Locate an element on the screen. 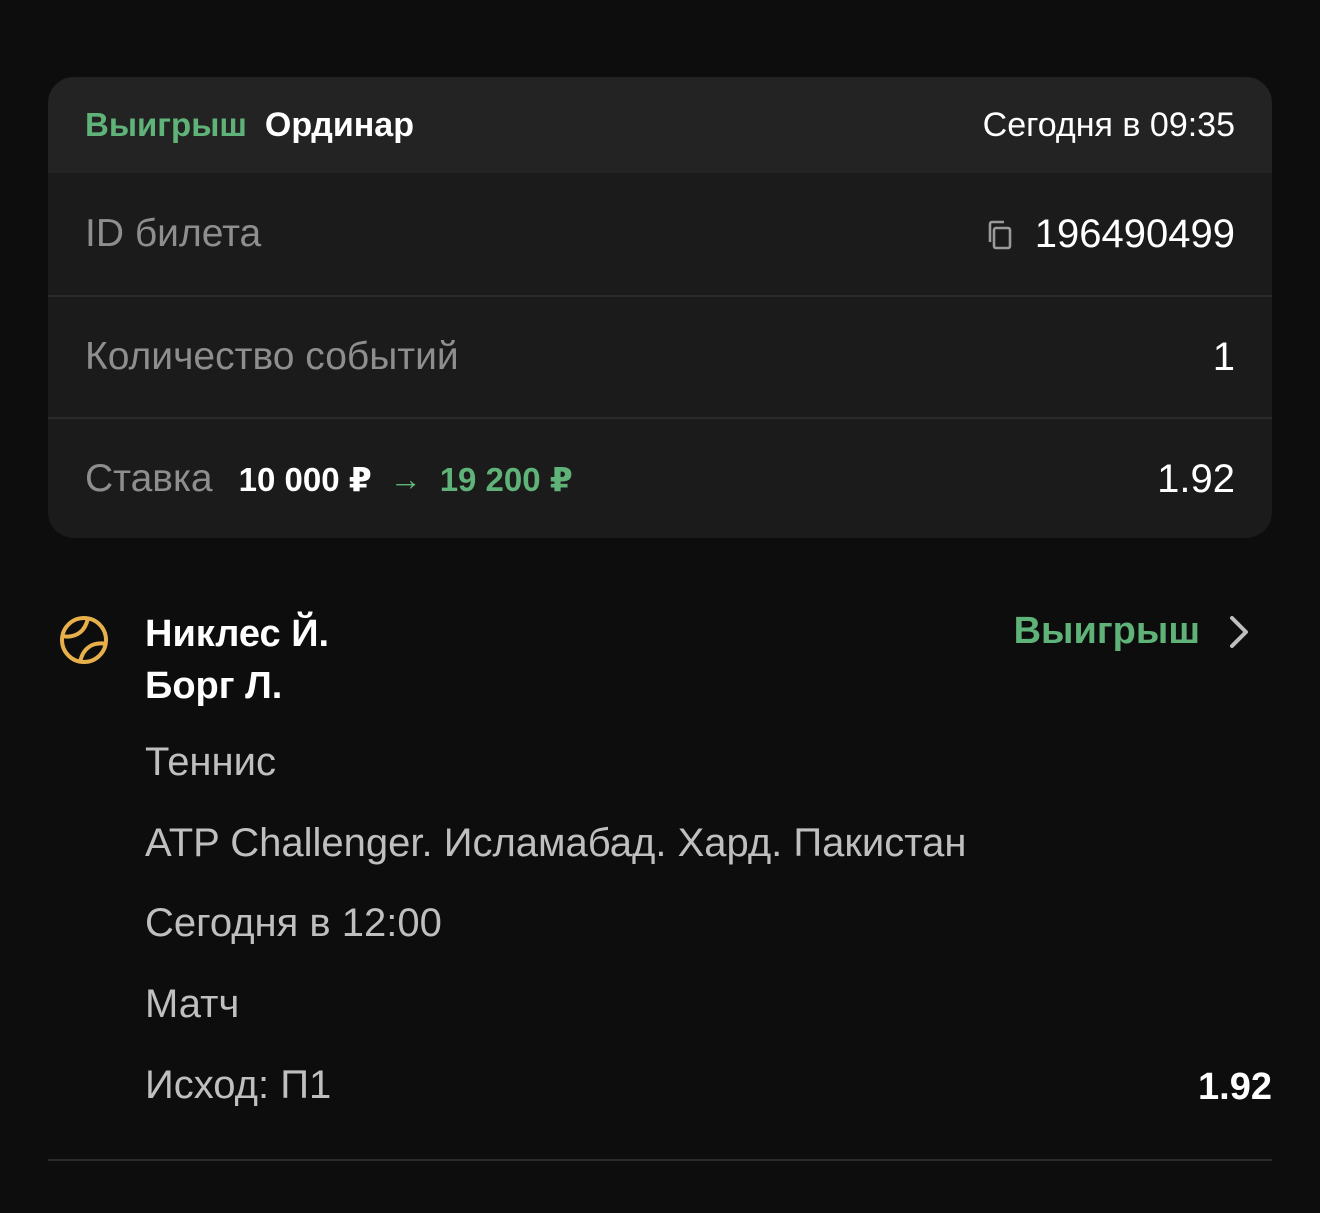 The image size is (1320, 1213). stake-win-amount: 19 200 ₽ is located at coordinates (506, 479).